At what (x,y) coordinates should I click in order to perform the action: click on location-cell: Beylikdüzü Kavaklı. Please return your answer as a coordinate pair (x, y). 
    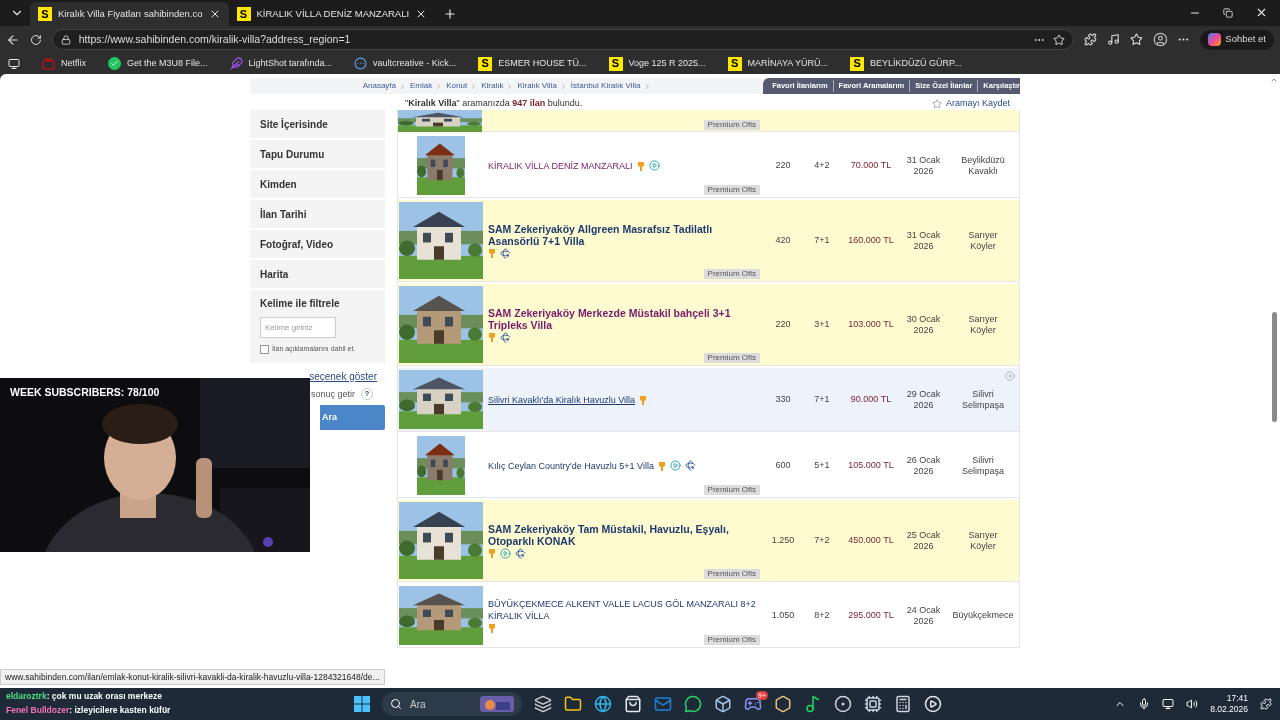
    Looking at the image, I should click on (983, 165).